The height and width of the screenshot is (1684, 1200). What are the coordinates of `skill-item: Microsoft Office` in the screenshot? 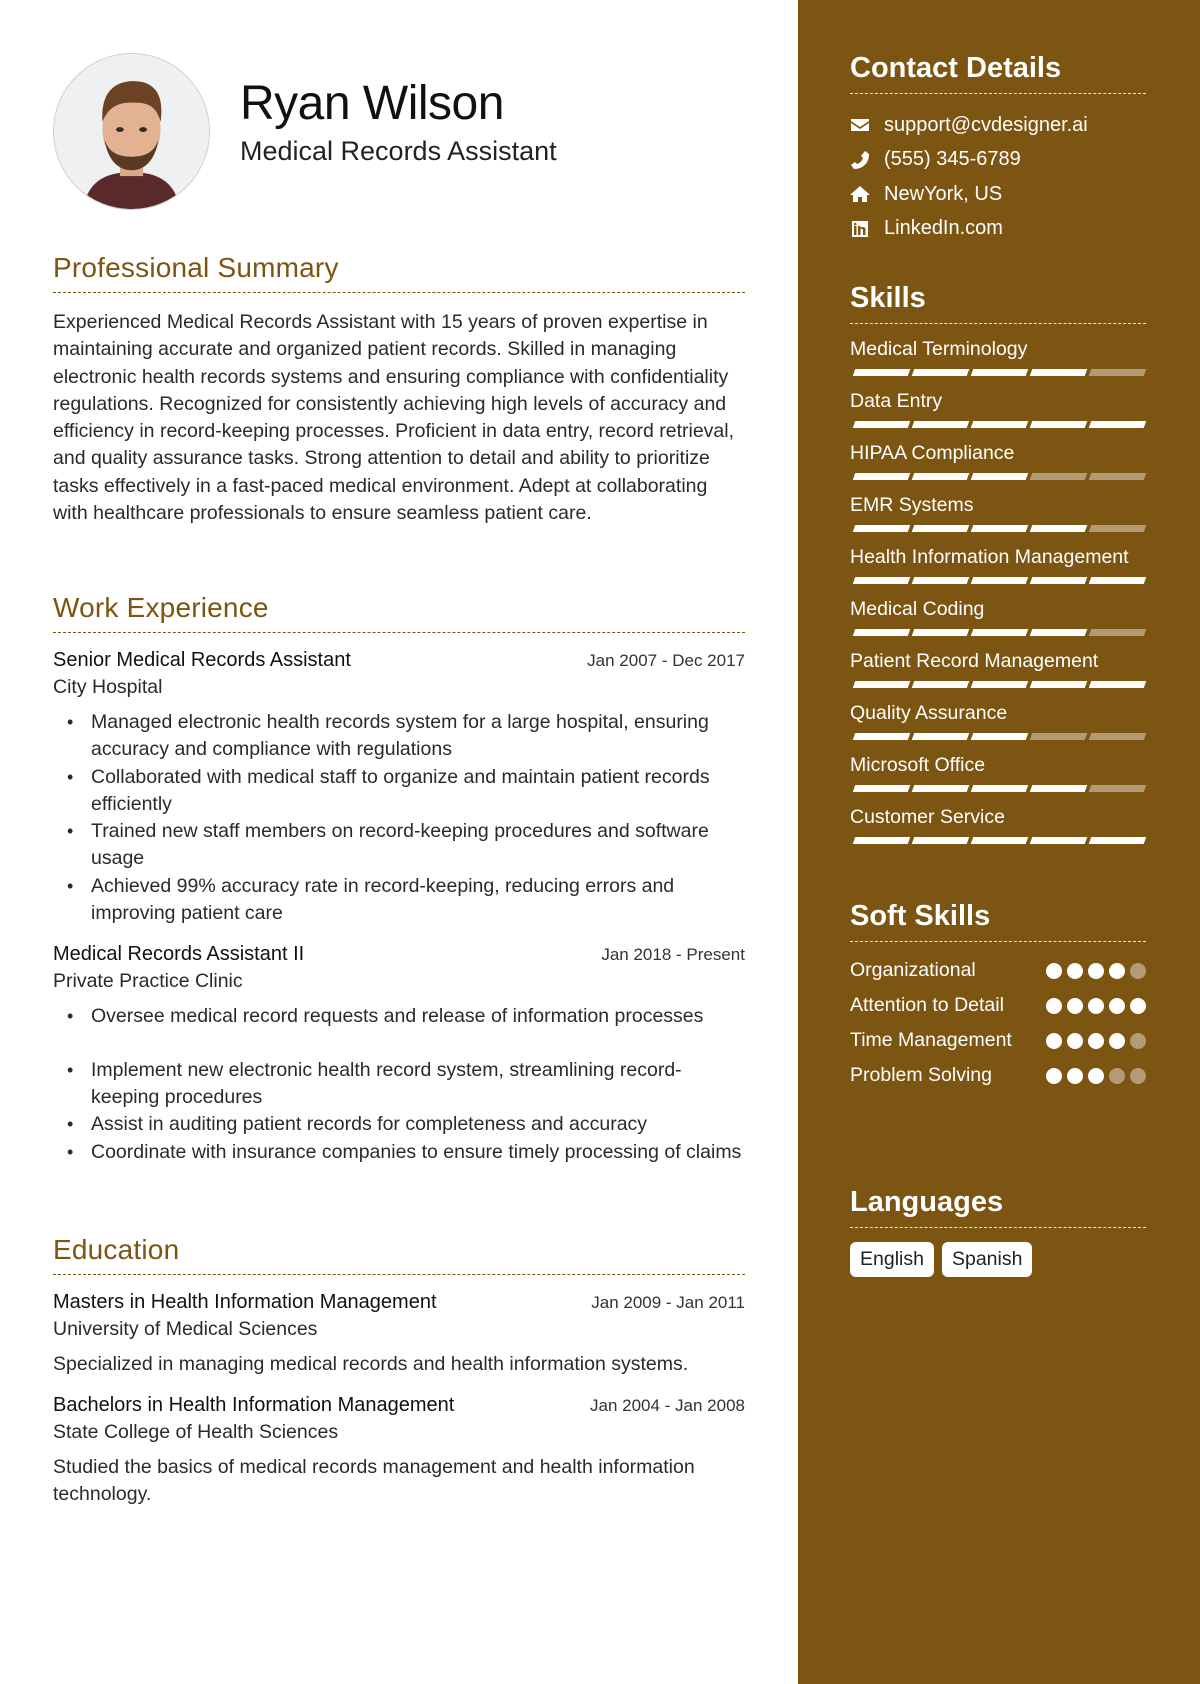 It's located at (998, 772).